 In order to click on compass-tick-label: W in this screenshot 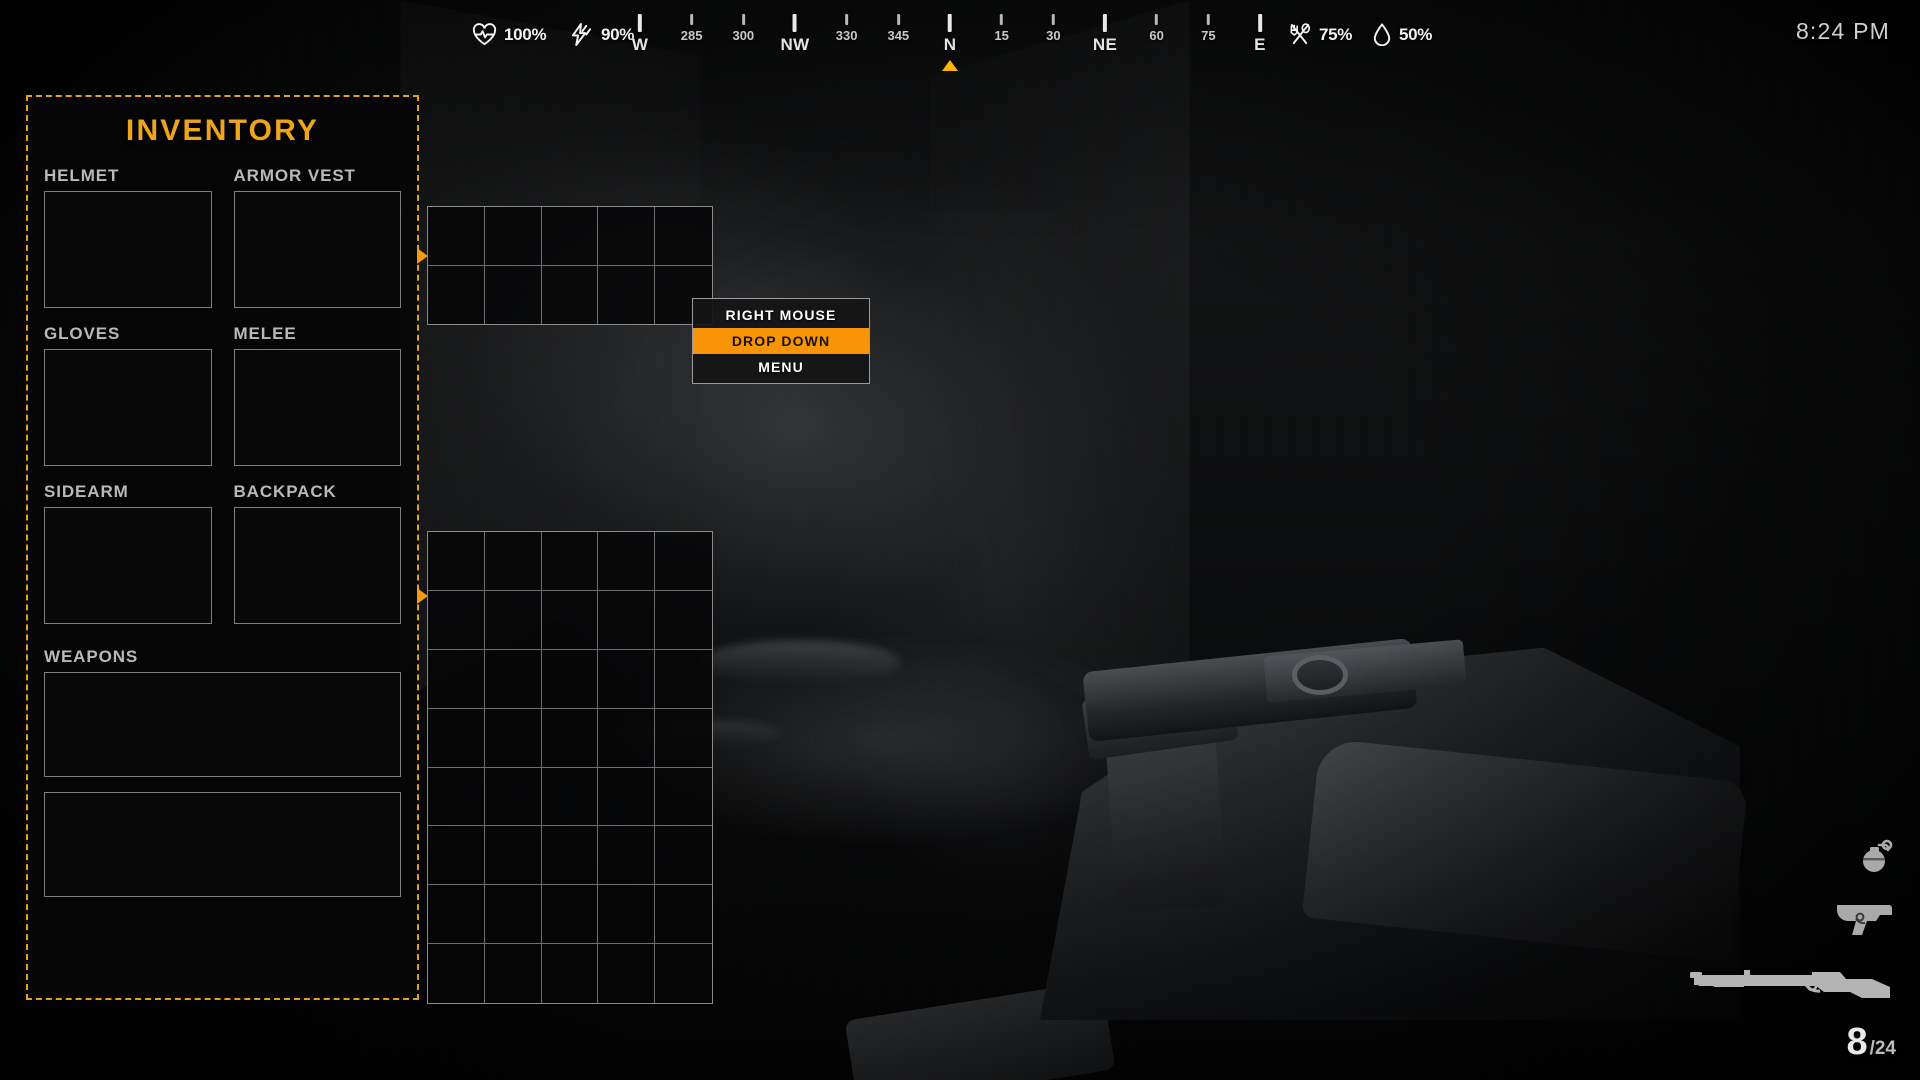, I will do `click(640, 44)`.